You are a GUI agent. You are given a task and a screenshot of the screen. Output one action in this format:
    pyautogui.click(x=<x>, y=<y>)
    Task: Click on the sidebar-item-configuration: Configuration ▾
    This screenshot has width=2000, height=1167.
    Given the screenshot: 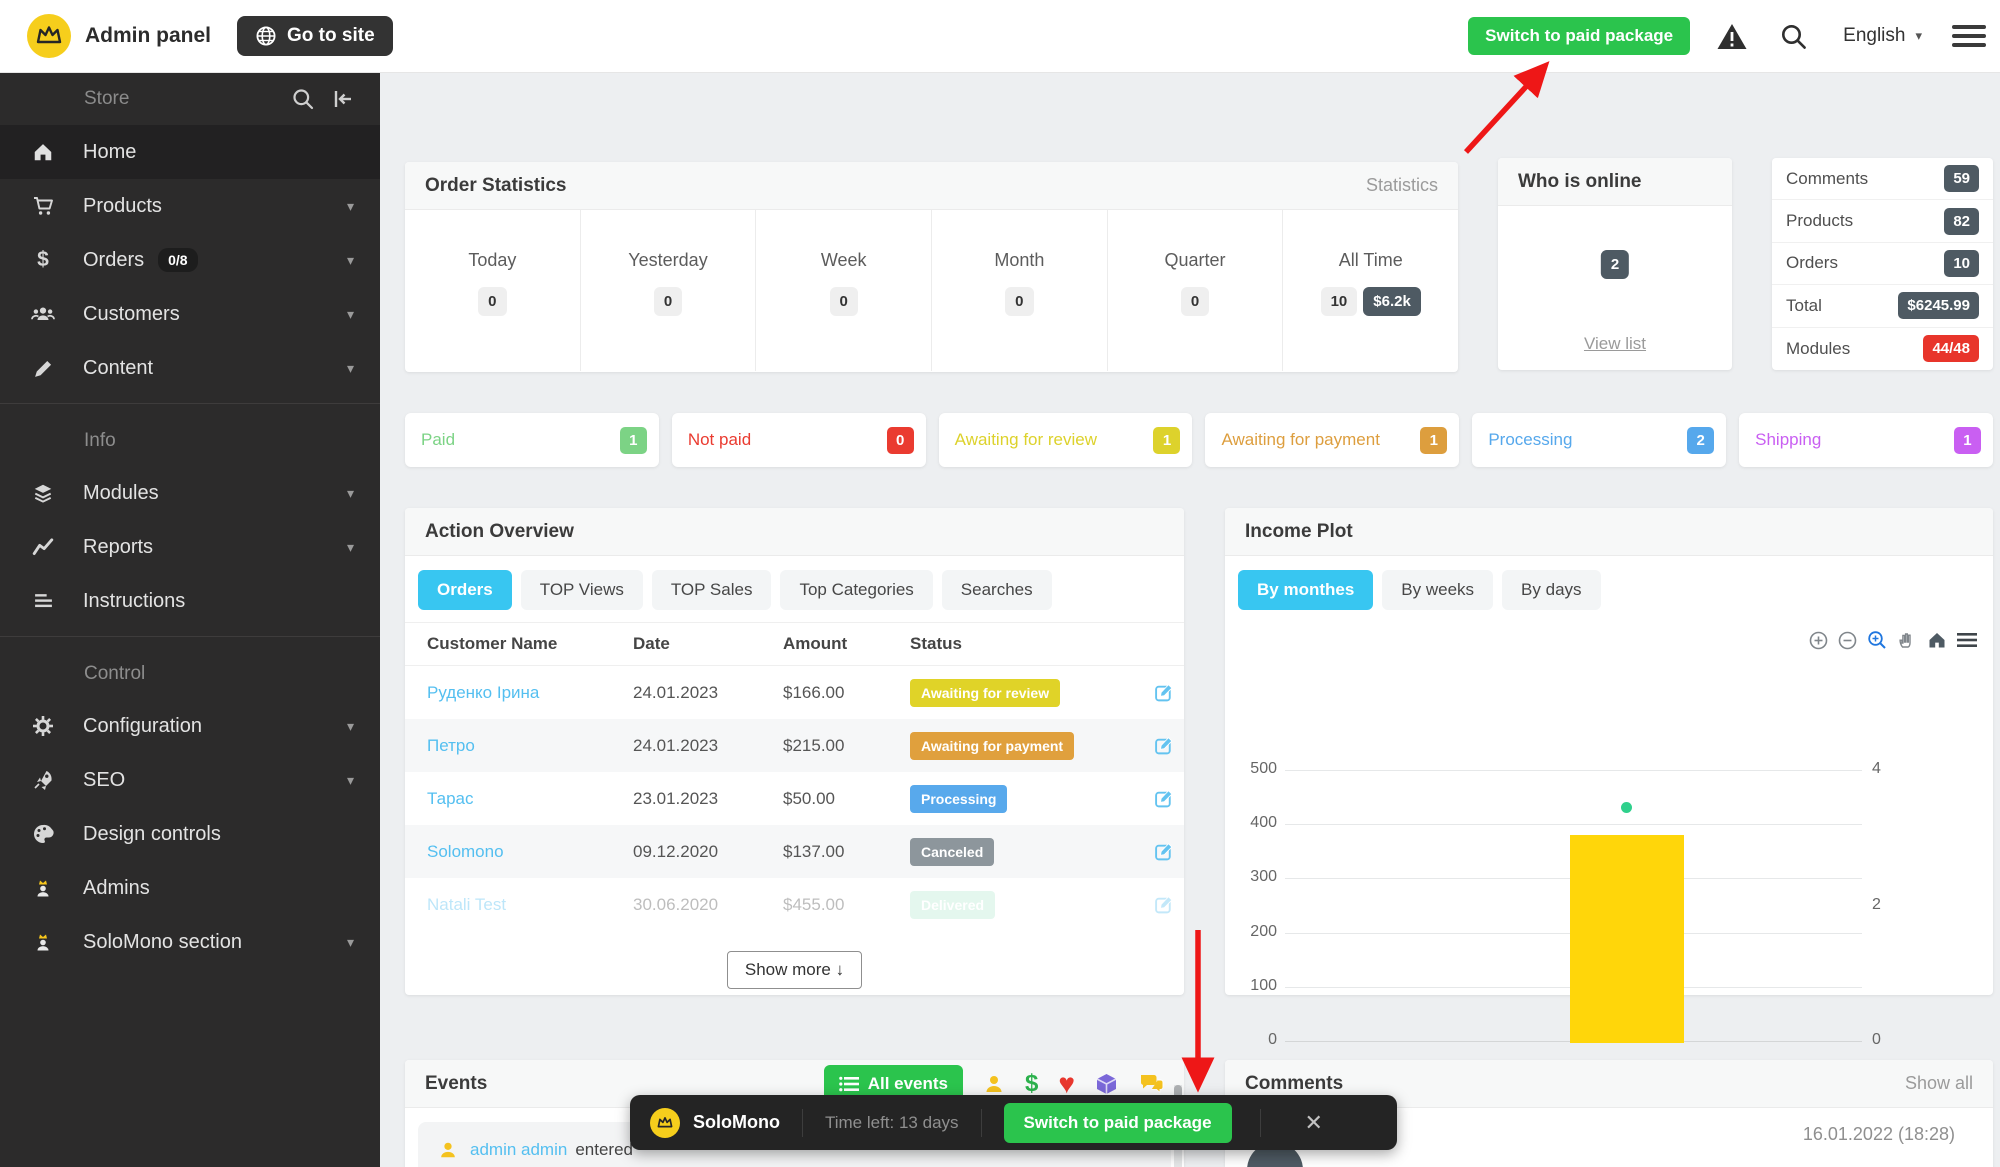 What is the action you would take?
    pyautogui.click(x=190, y=726)
    